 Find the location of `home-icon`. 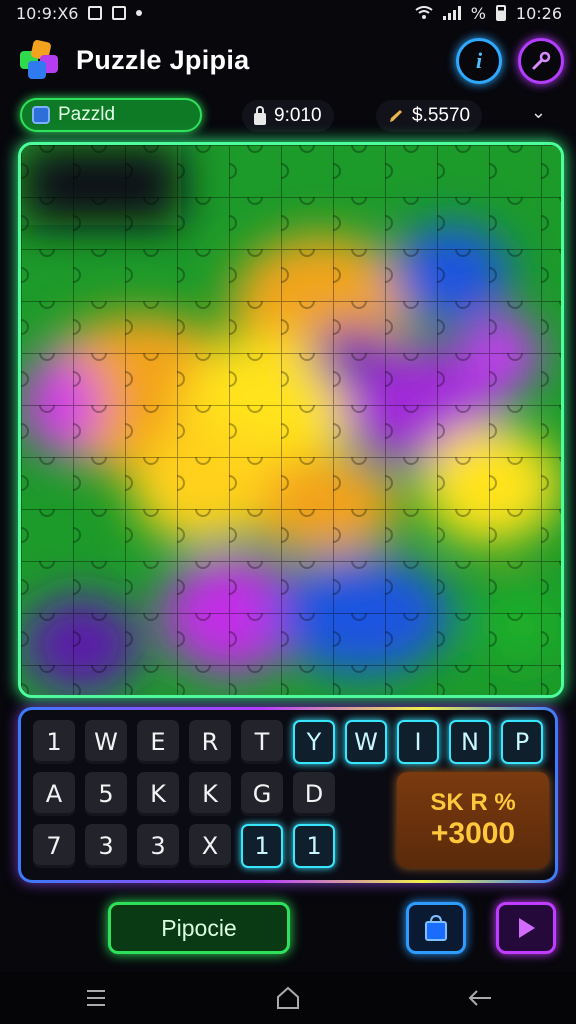

home-icon is located at coordinates (288, 997).